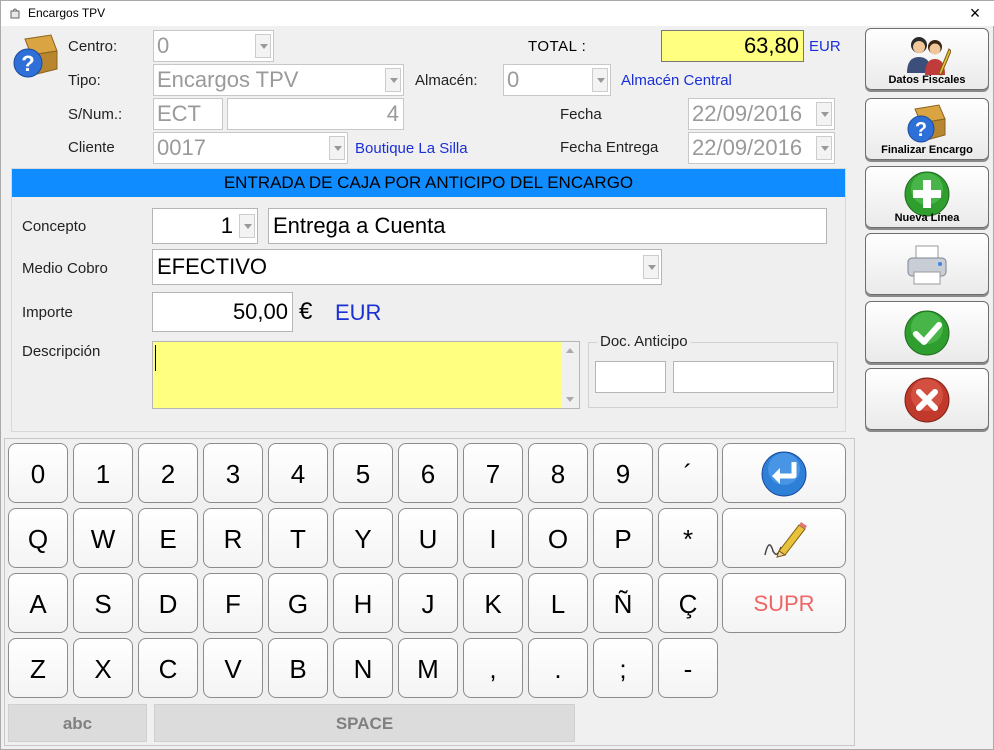 The height and width of the screenshot is (750, 994). What do you see at coordinates (688, 603) in the screenshot?
I see `key-2-10: Ç` at bounding box center [688, 603].